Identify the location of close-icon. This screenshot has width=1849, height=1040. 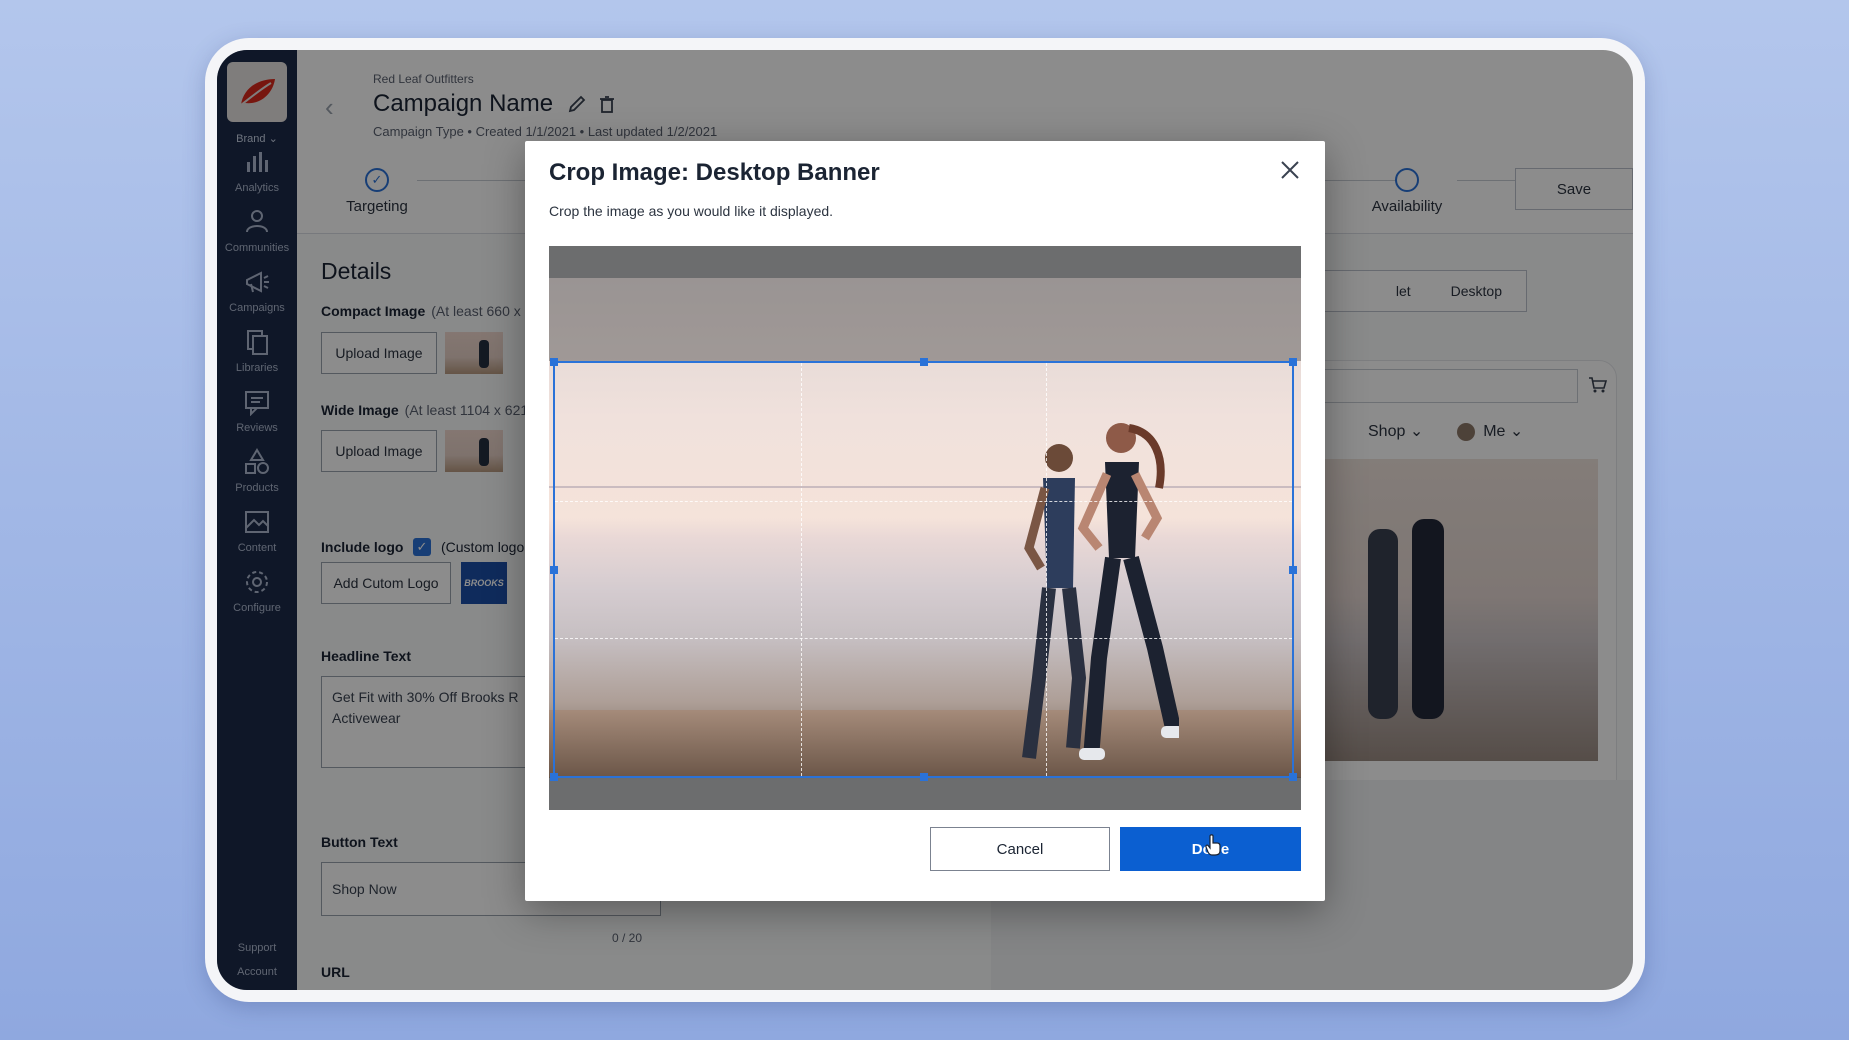
(1290, 170).